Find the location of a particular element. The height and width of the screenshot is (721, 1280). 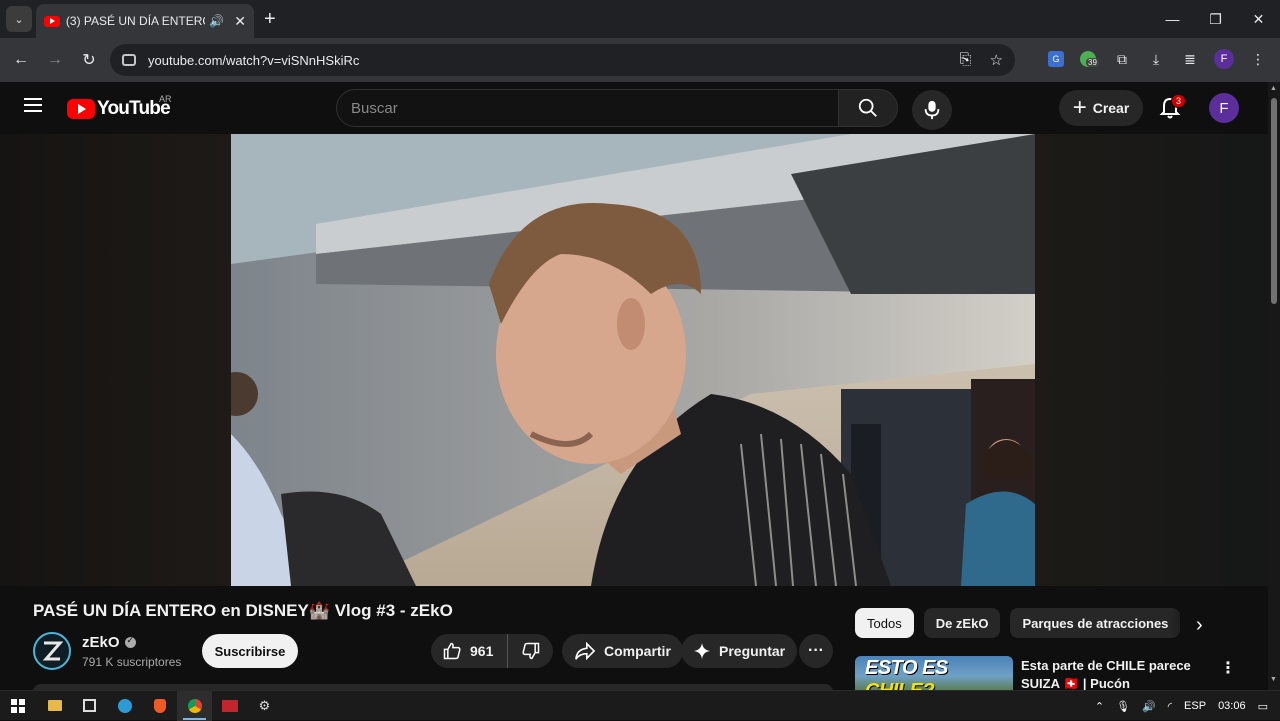

search-input is located at coordinates (594, 108).